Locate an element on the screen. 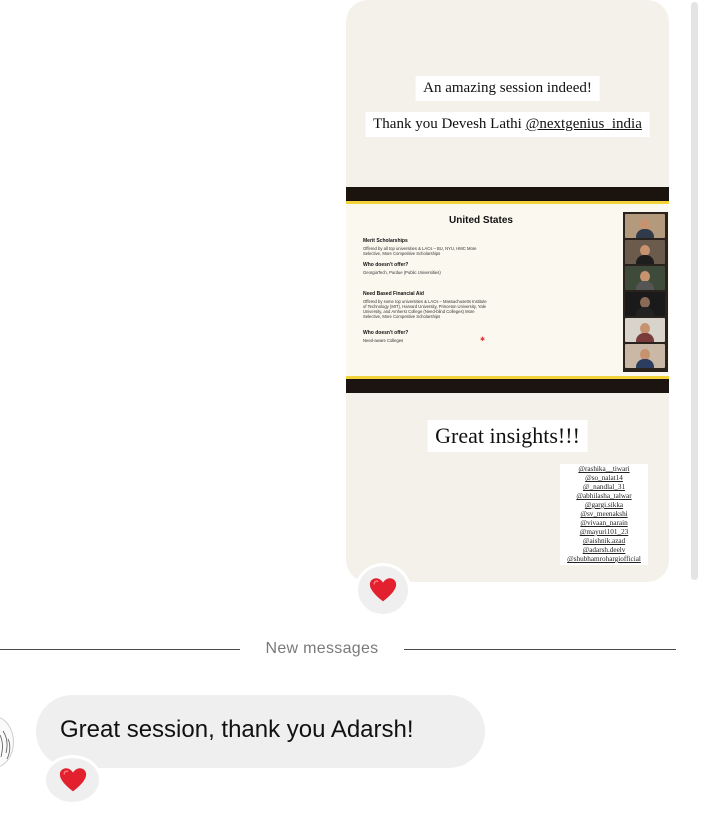  story-mention: @_nandlal_31 is located at coordinates (604, 487).